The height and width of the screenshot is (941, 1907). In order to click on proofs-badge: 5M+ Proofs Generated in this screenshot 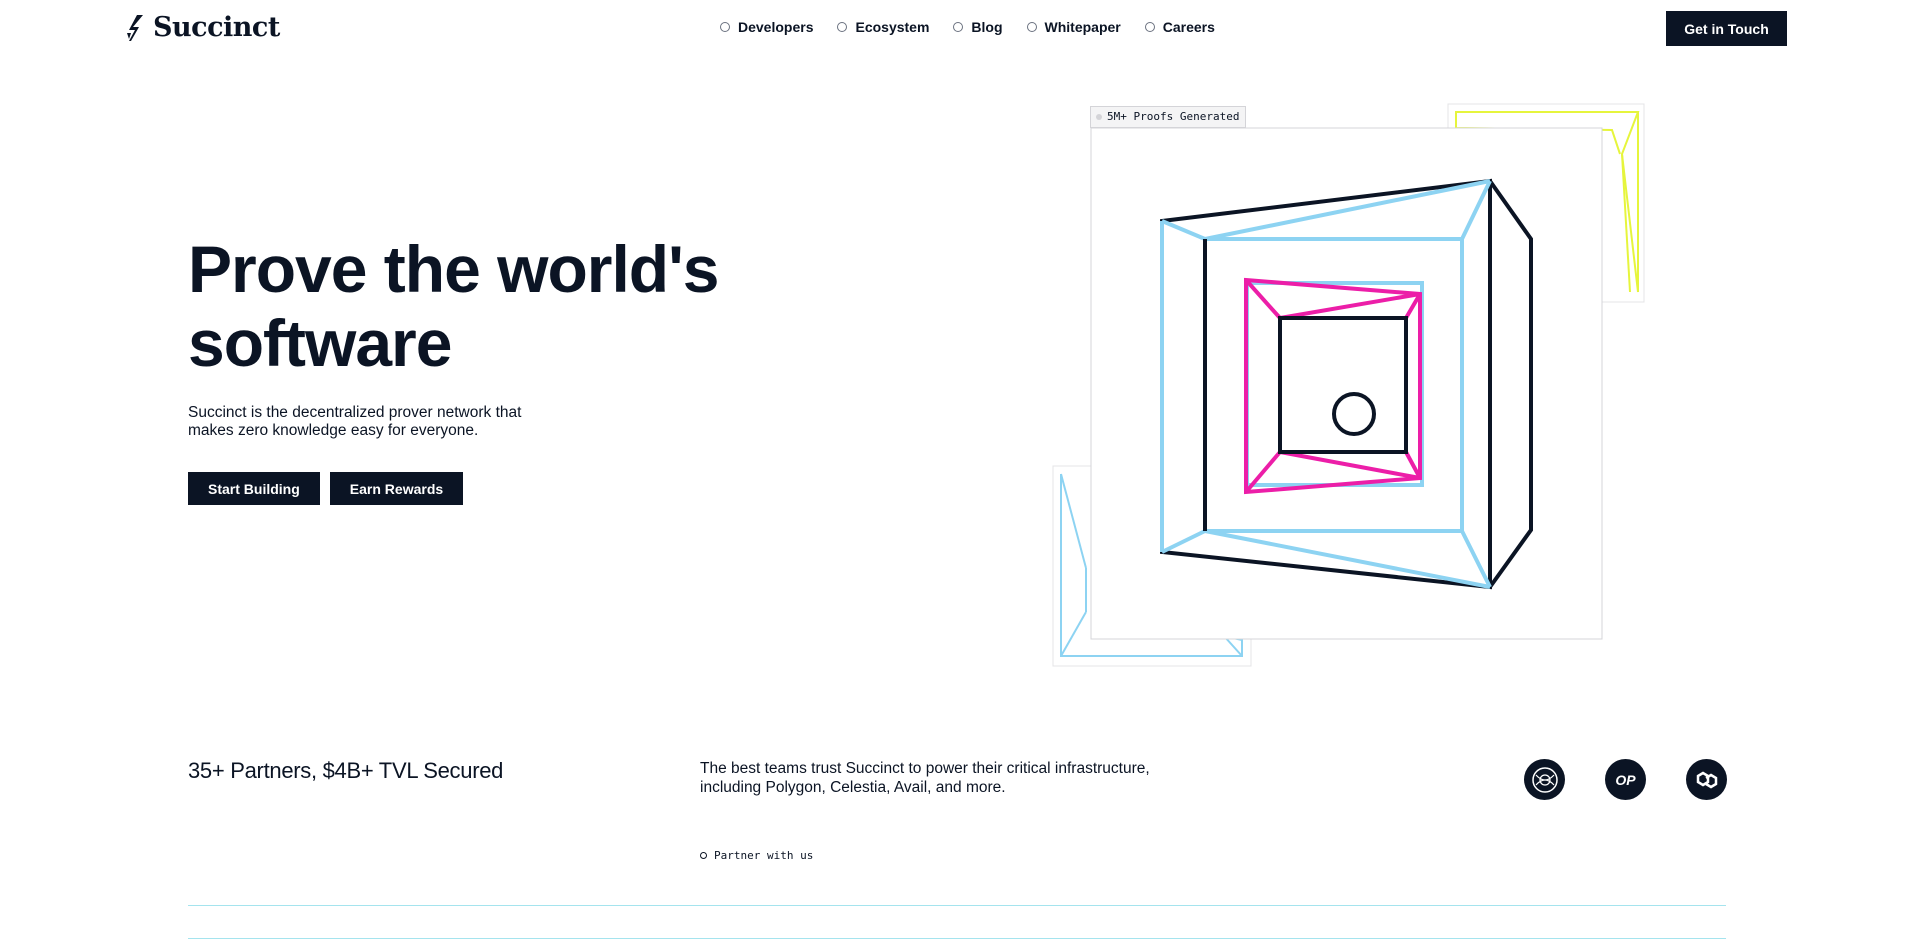, I will do `click(1168, 117)`.